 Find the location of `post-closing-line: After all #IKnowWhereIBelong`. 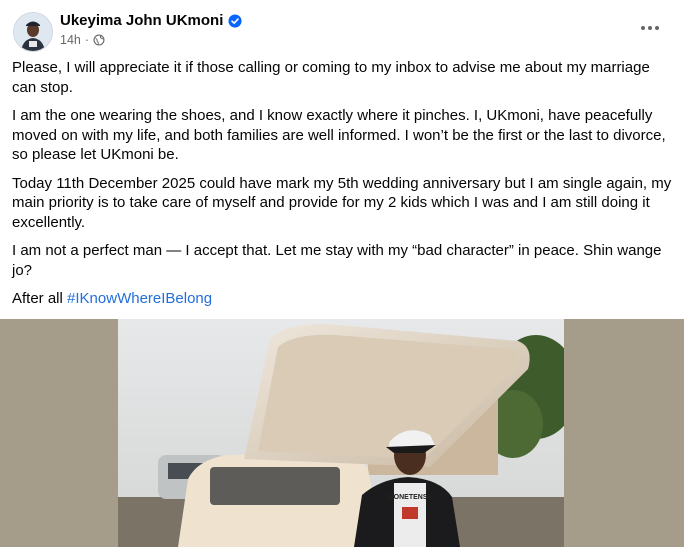

post-closing-line: After all #IKnowWhereIBelong is located at coordinates (343, 299).